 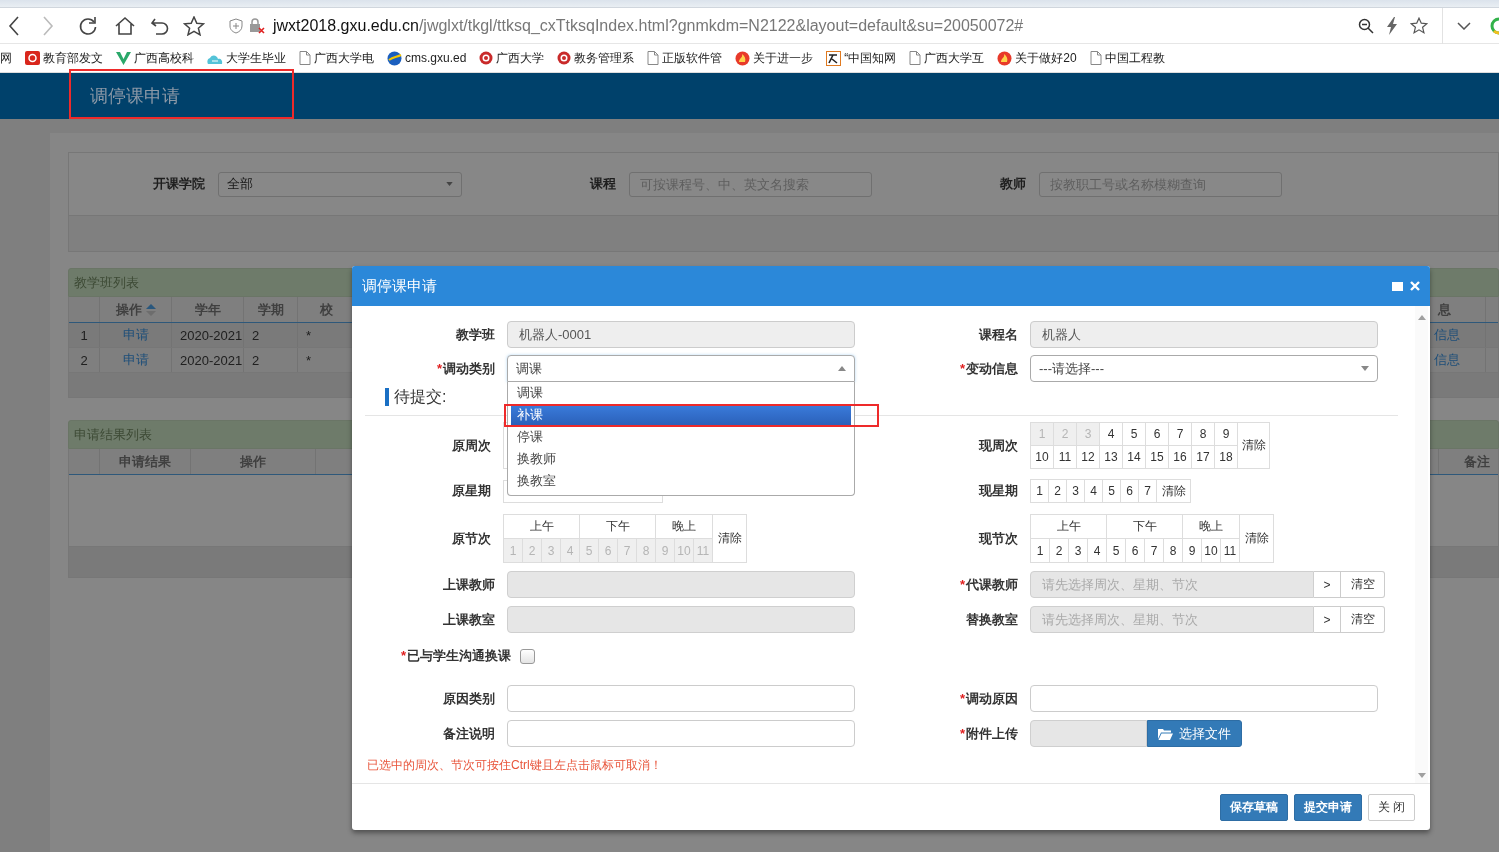 What do you see at coordinates (1327, 807) in the screenshot?
I see `primary-button: 提交申请` at bounding box center [1327, 807].